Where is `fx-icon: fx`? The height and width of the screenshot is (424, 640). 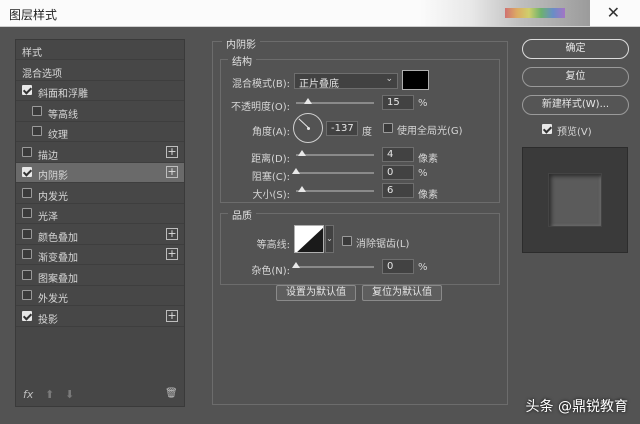
fx-icon: fx is located at coordinates (28, 394).